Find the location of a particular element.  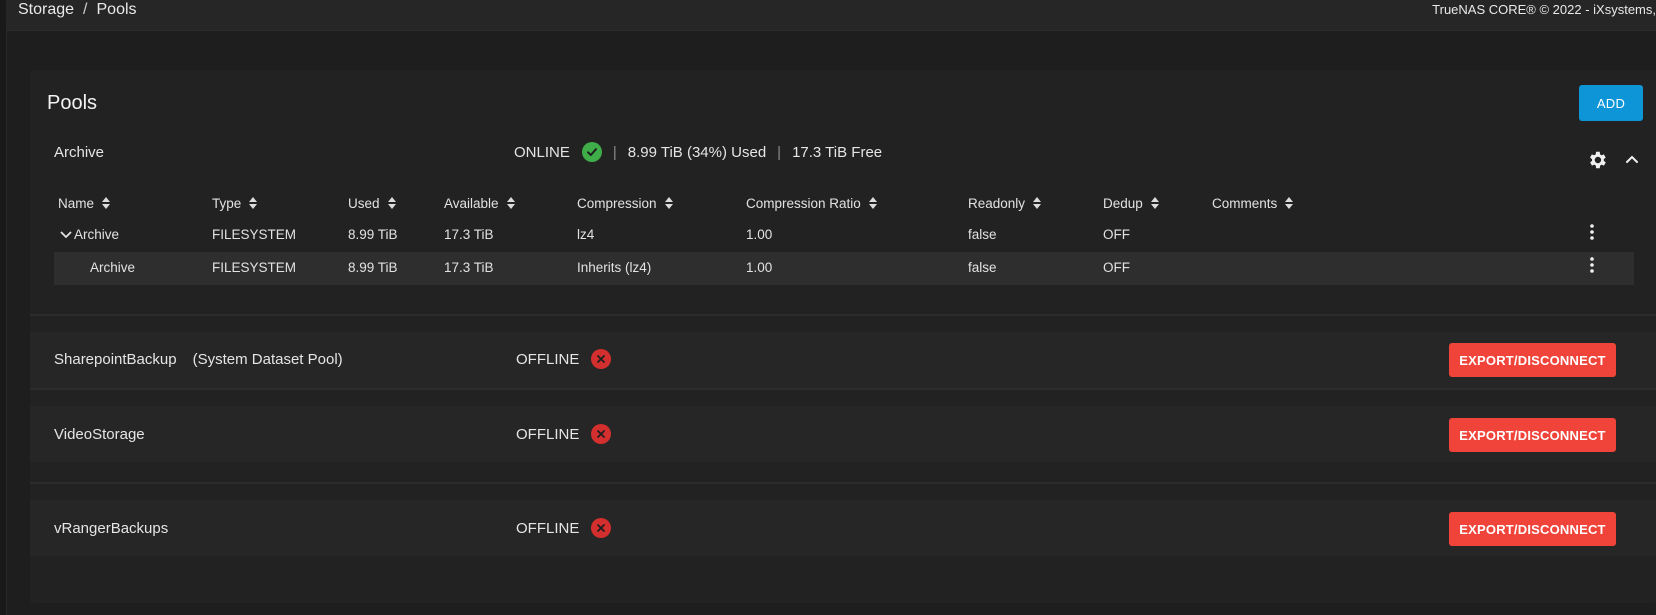

col-header-type: Type is located at coordinates (235, 203).